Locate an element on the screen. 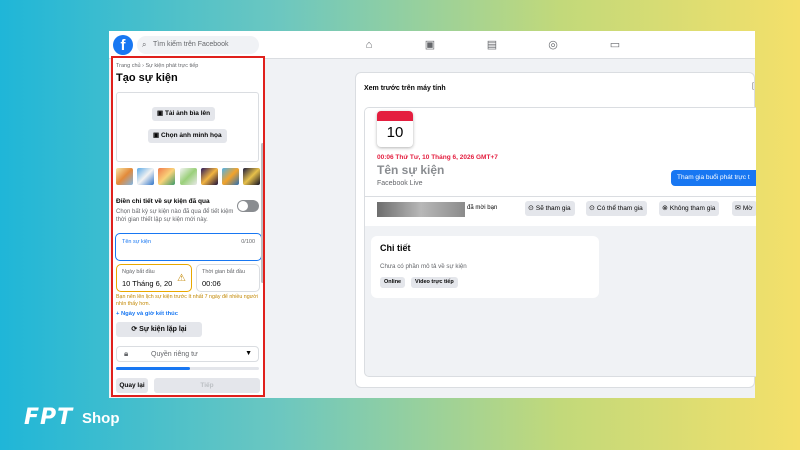 This screenshot has width=800, height=450. event-name: Tên sự kiện is located at coordinates (411, 170).